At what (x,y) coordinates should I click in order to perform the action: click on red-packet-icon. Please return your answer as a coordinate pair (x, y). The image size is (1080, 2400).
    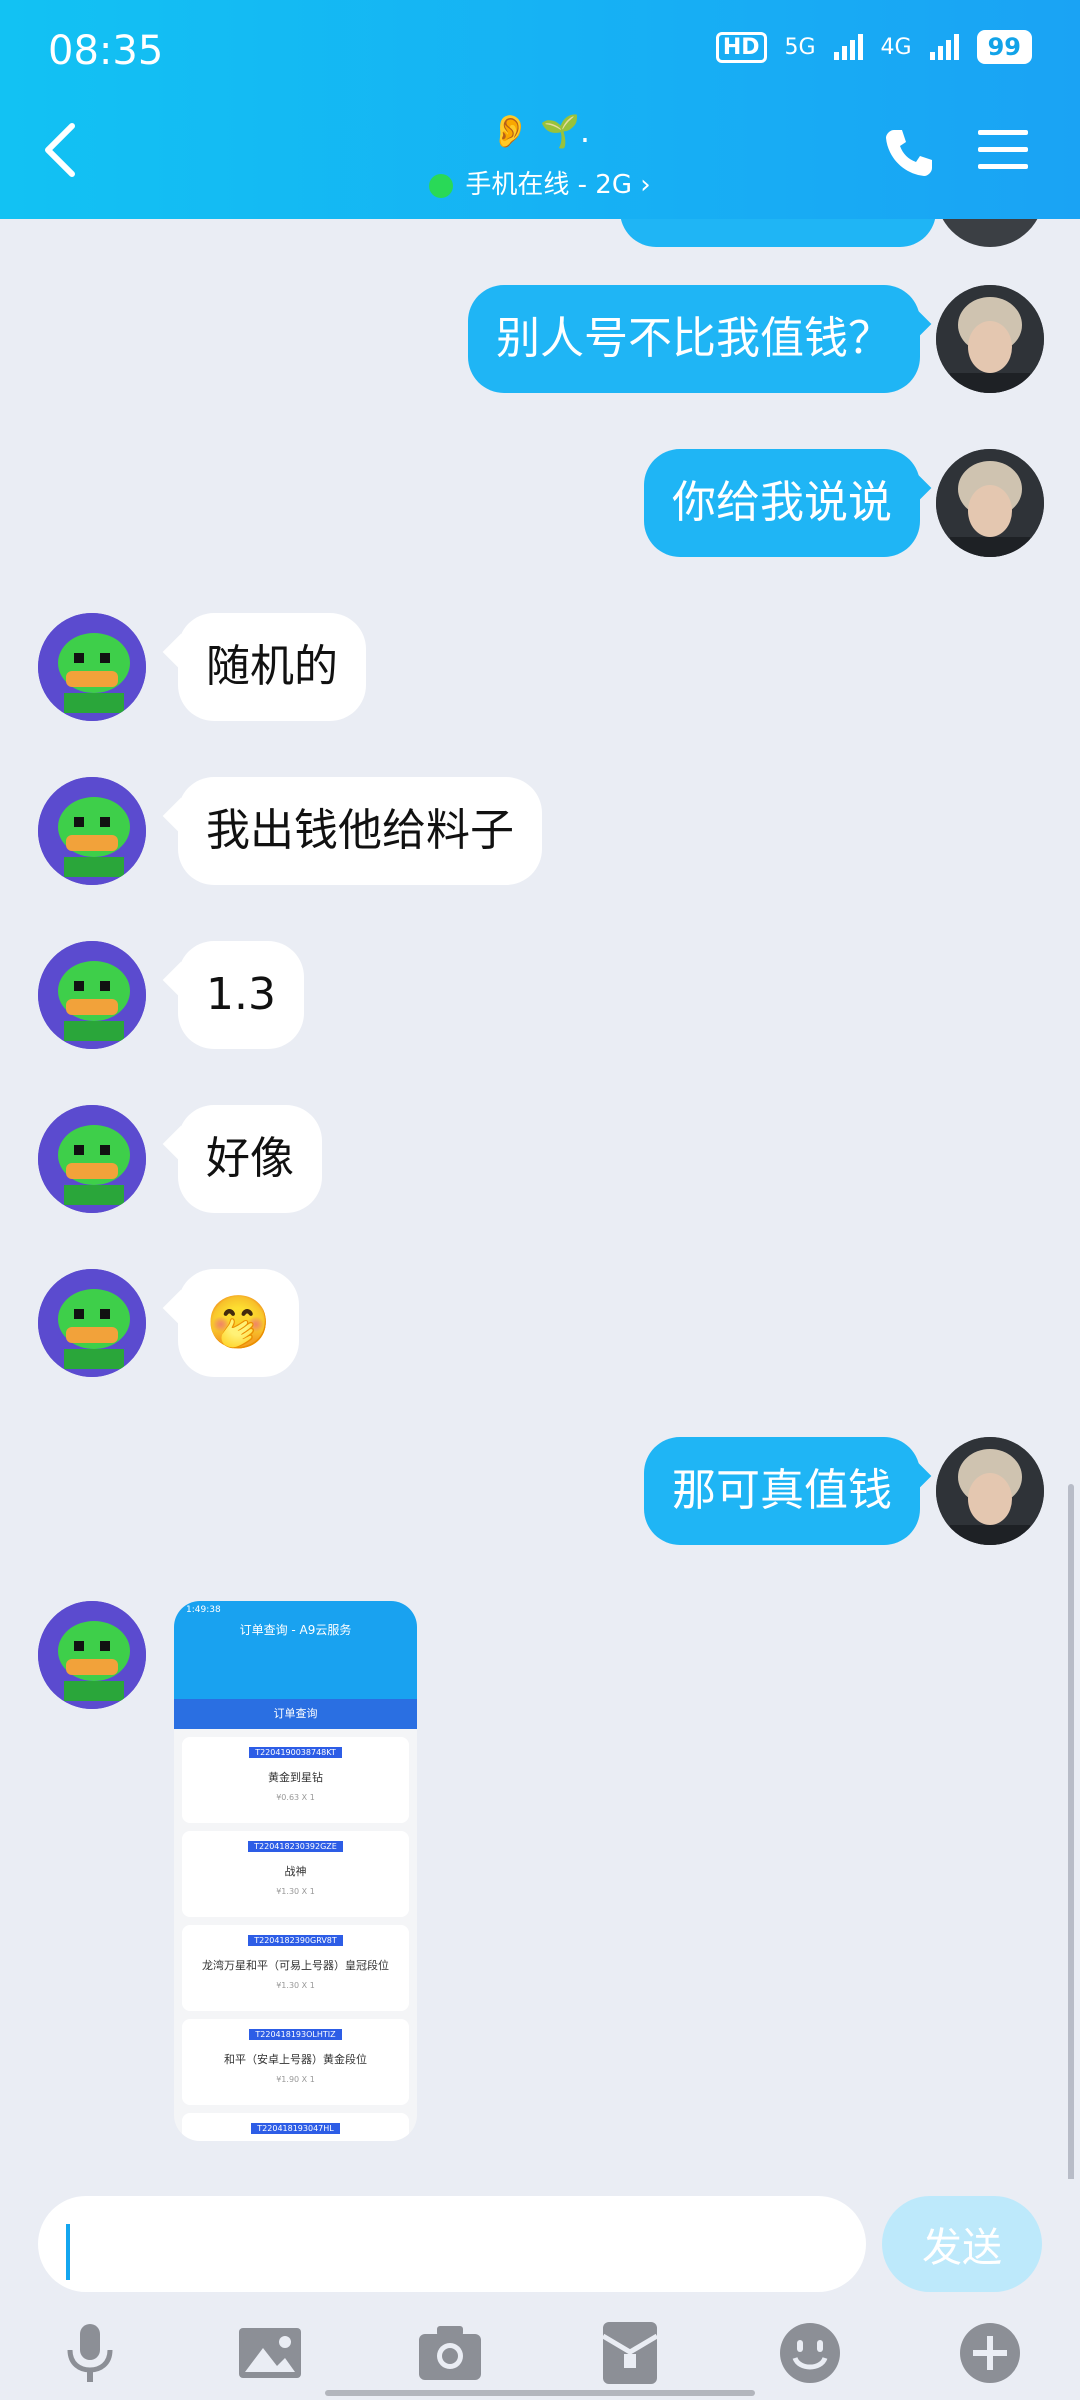
    Looking at the image, I should click on (630, 2353).